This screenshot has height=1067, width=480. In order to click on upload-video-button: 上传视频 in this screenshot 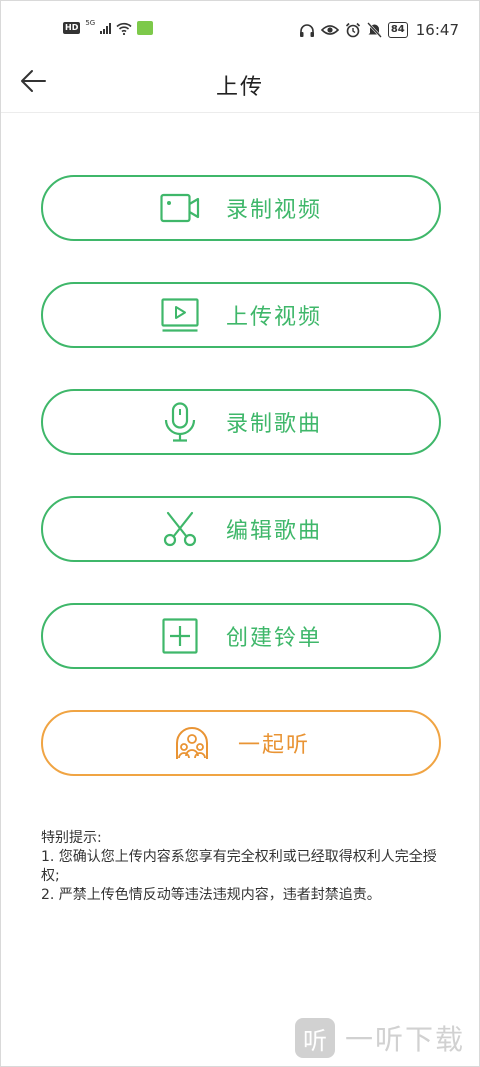, I will do `click(241, 315)`.